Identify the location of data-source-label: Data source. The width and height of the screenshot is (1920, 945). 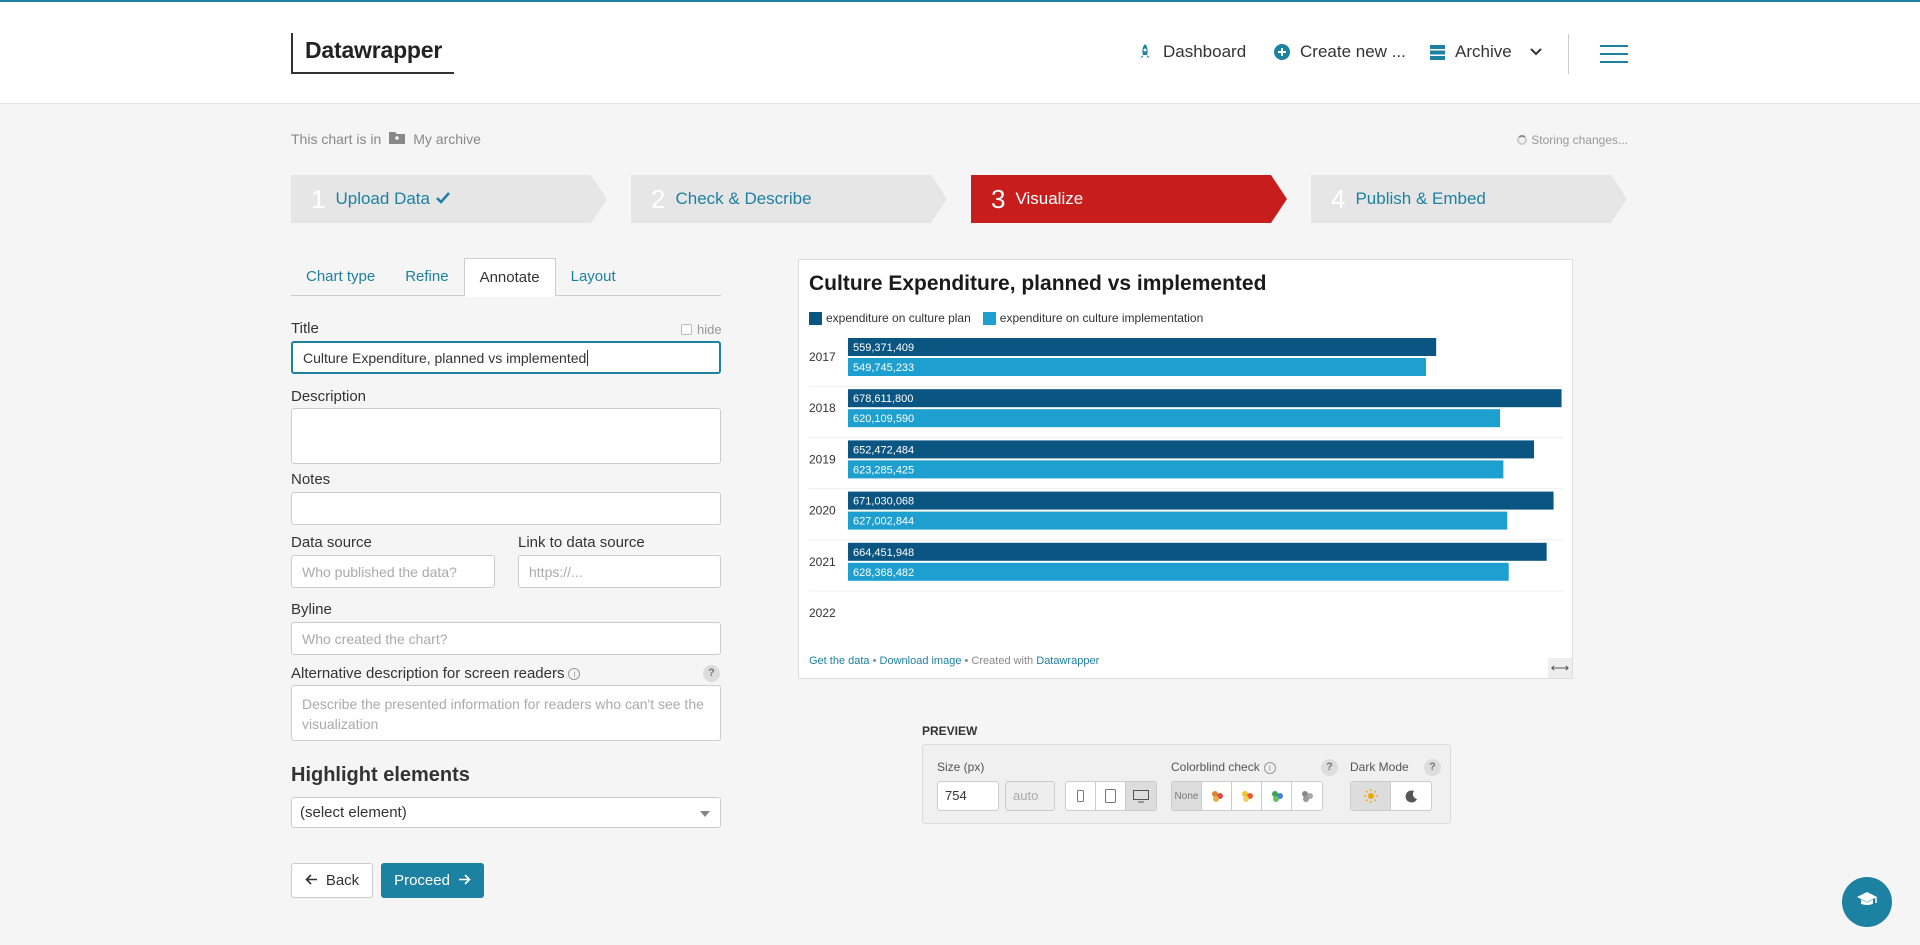
(331, 542).